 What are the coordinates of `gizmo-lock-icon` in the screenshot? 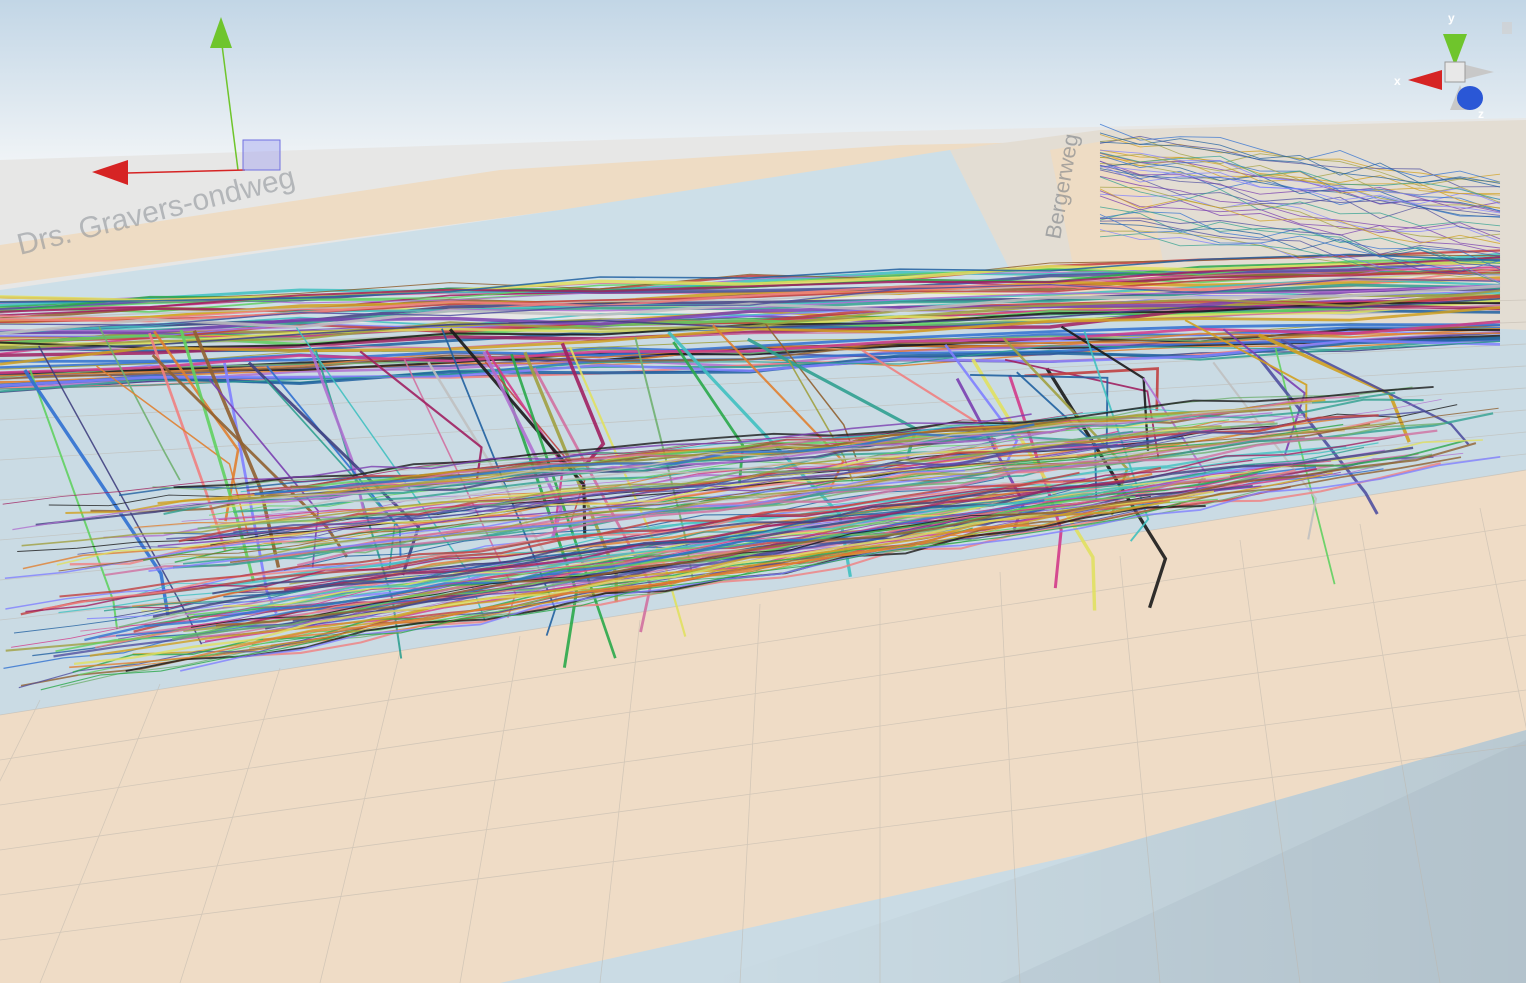 It's located at (1507, 28).